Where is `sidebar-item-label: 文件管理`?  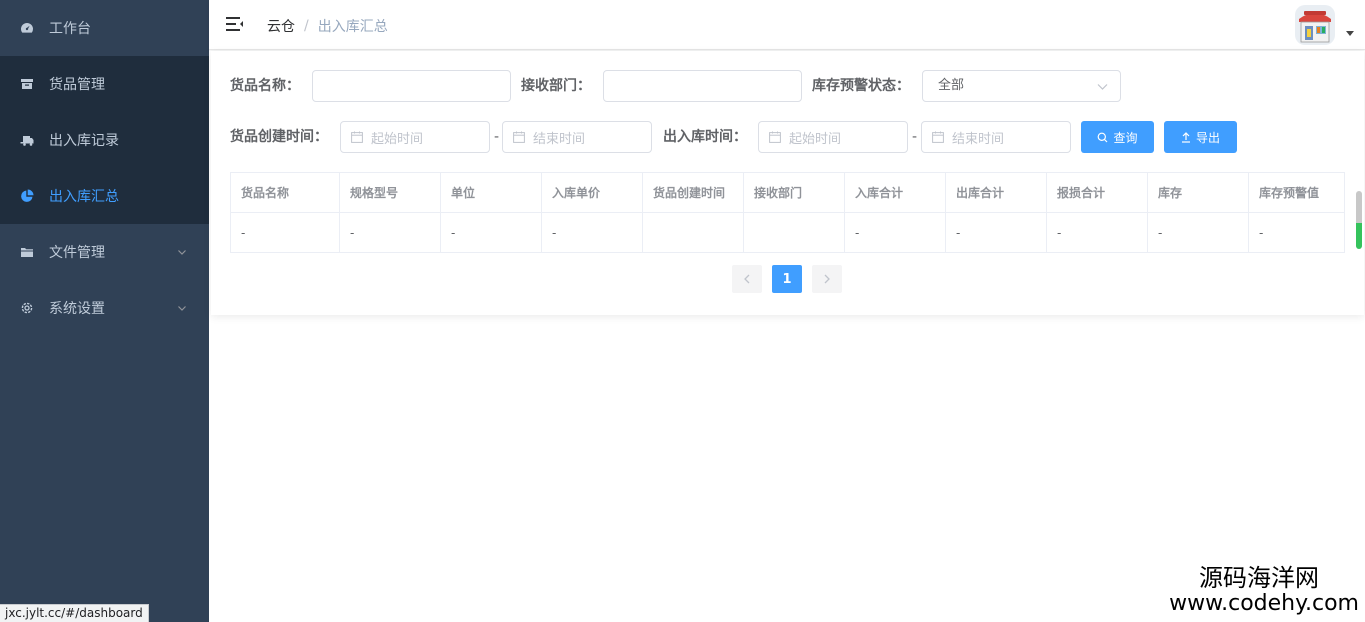 sidebar-item-label: 文件管理 is located at coordinates (77, 253).